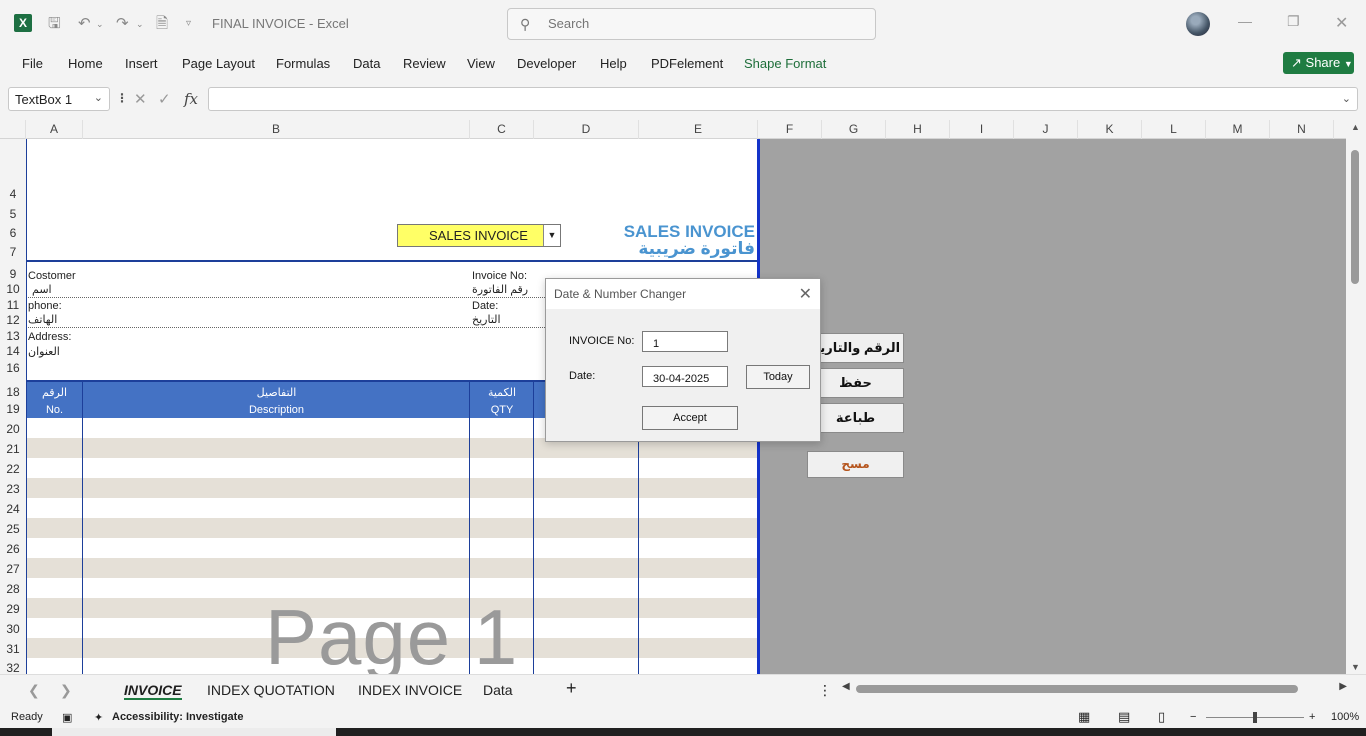 The height and width of the screenshot is (736, 1366). What do you see at coordinates (13, 409) in the screenshot?
I see `row-header: 19` at bounding box center [13, 409].